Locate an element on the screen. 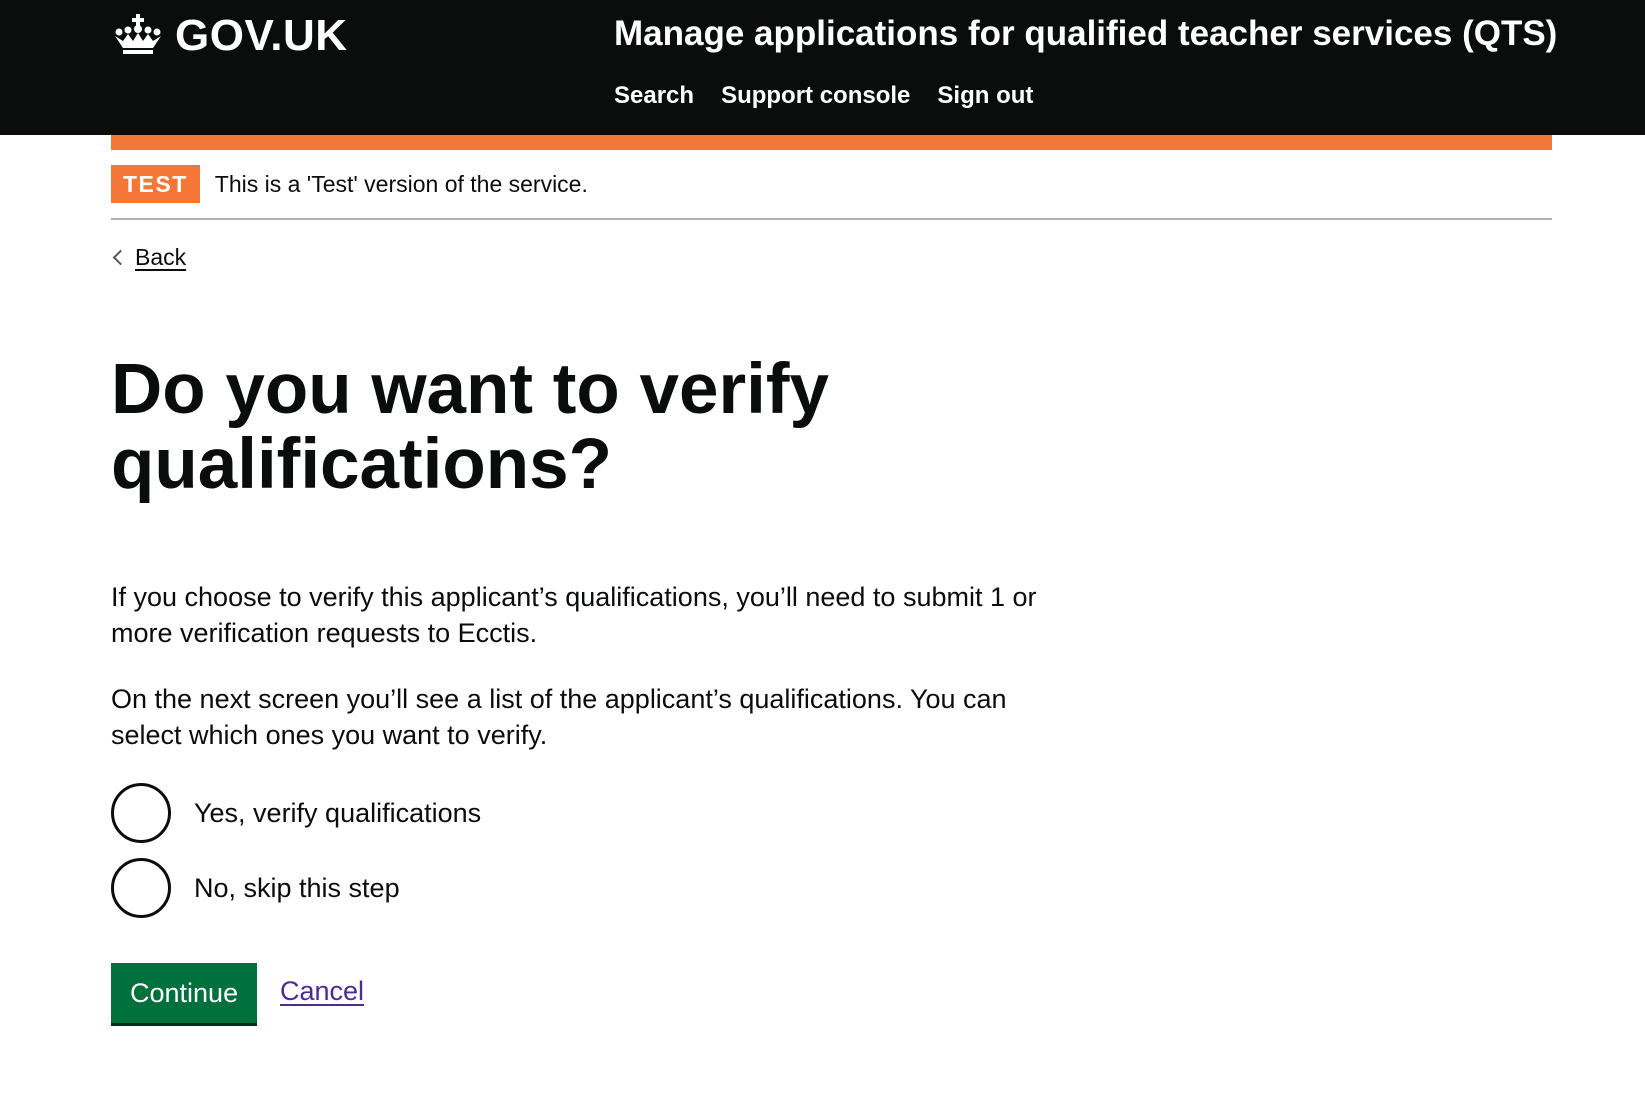 The width and height of the screenshot is (1645, 1107). radio-label-yes: Yes, verify qualifications is located at coordinates (337, 813).